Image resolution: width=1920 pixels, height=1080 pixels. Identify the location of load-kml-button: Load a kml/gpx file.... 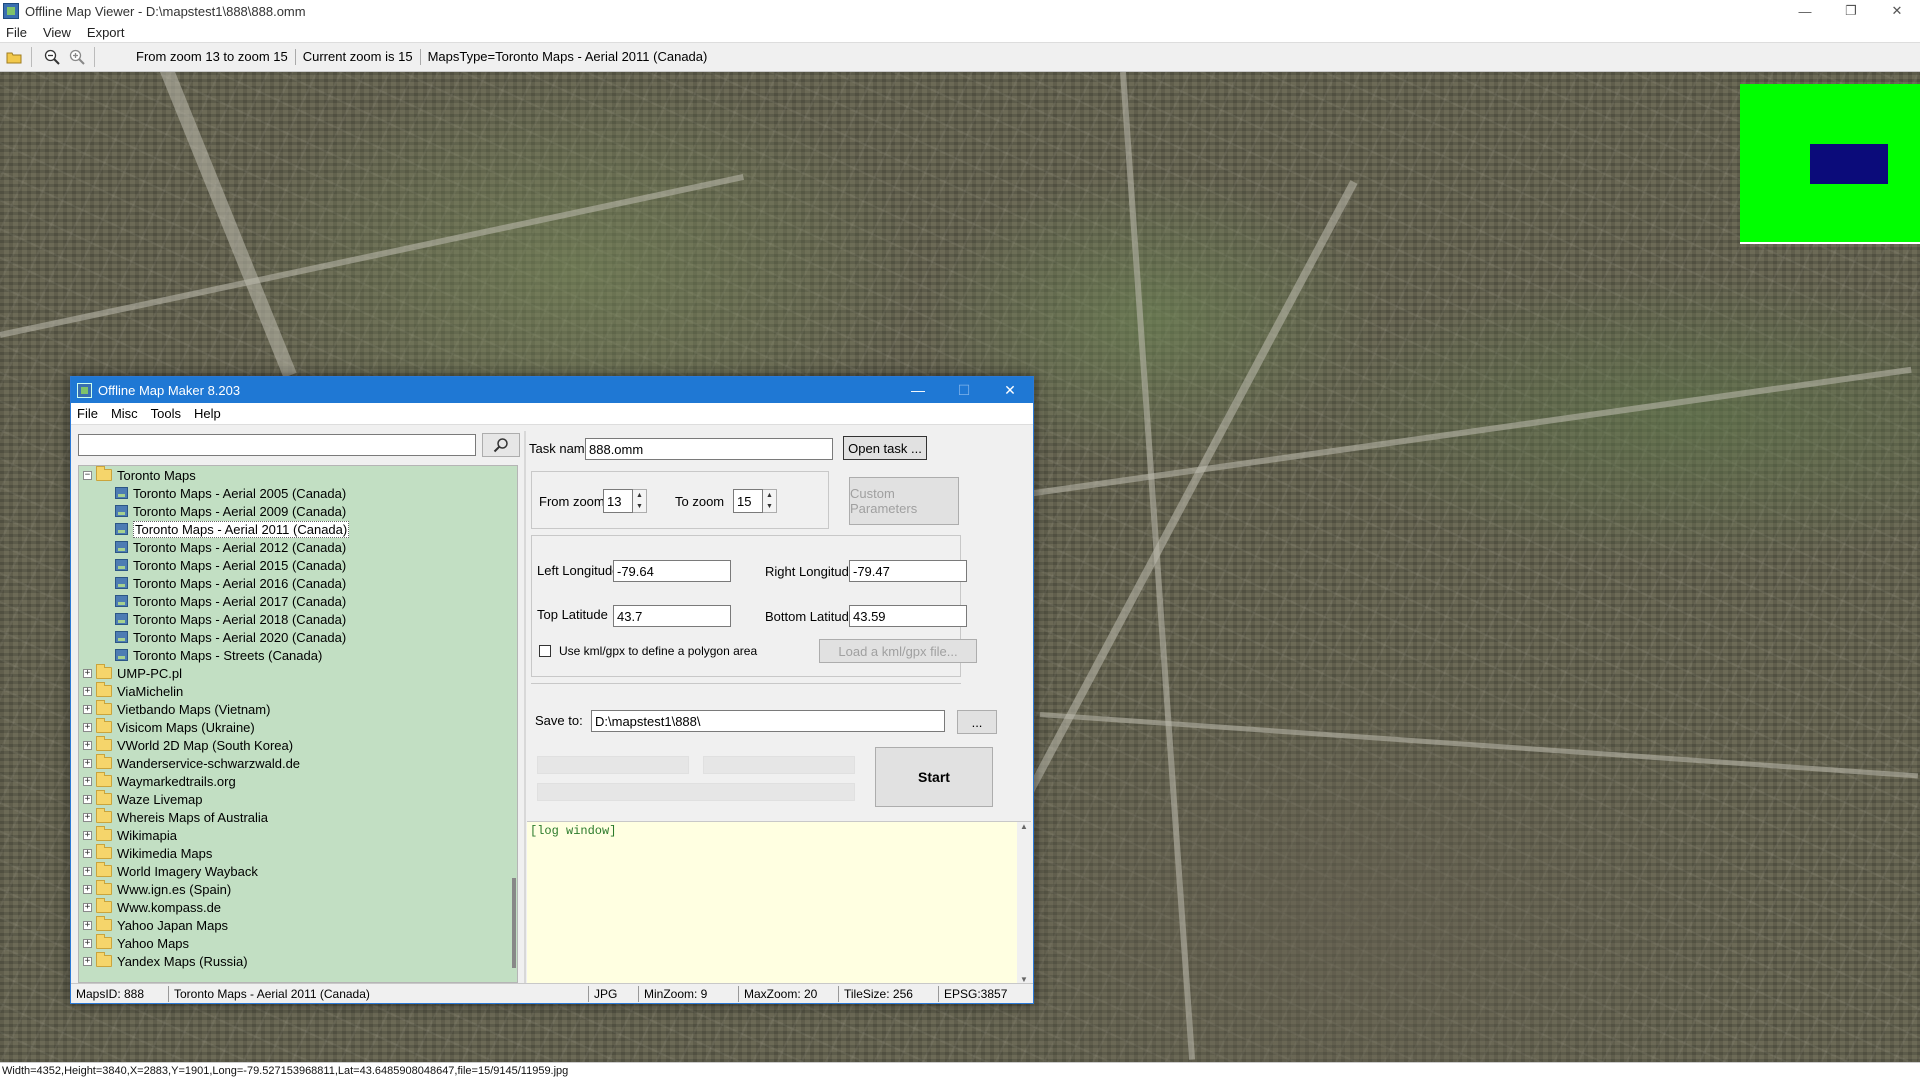
(898, 651).